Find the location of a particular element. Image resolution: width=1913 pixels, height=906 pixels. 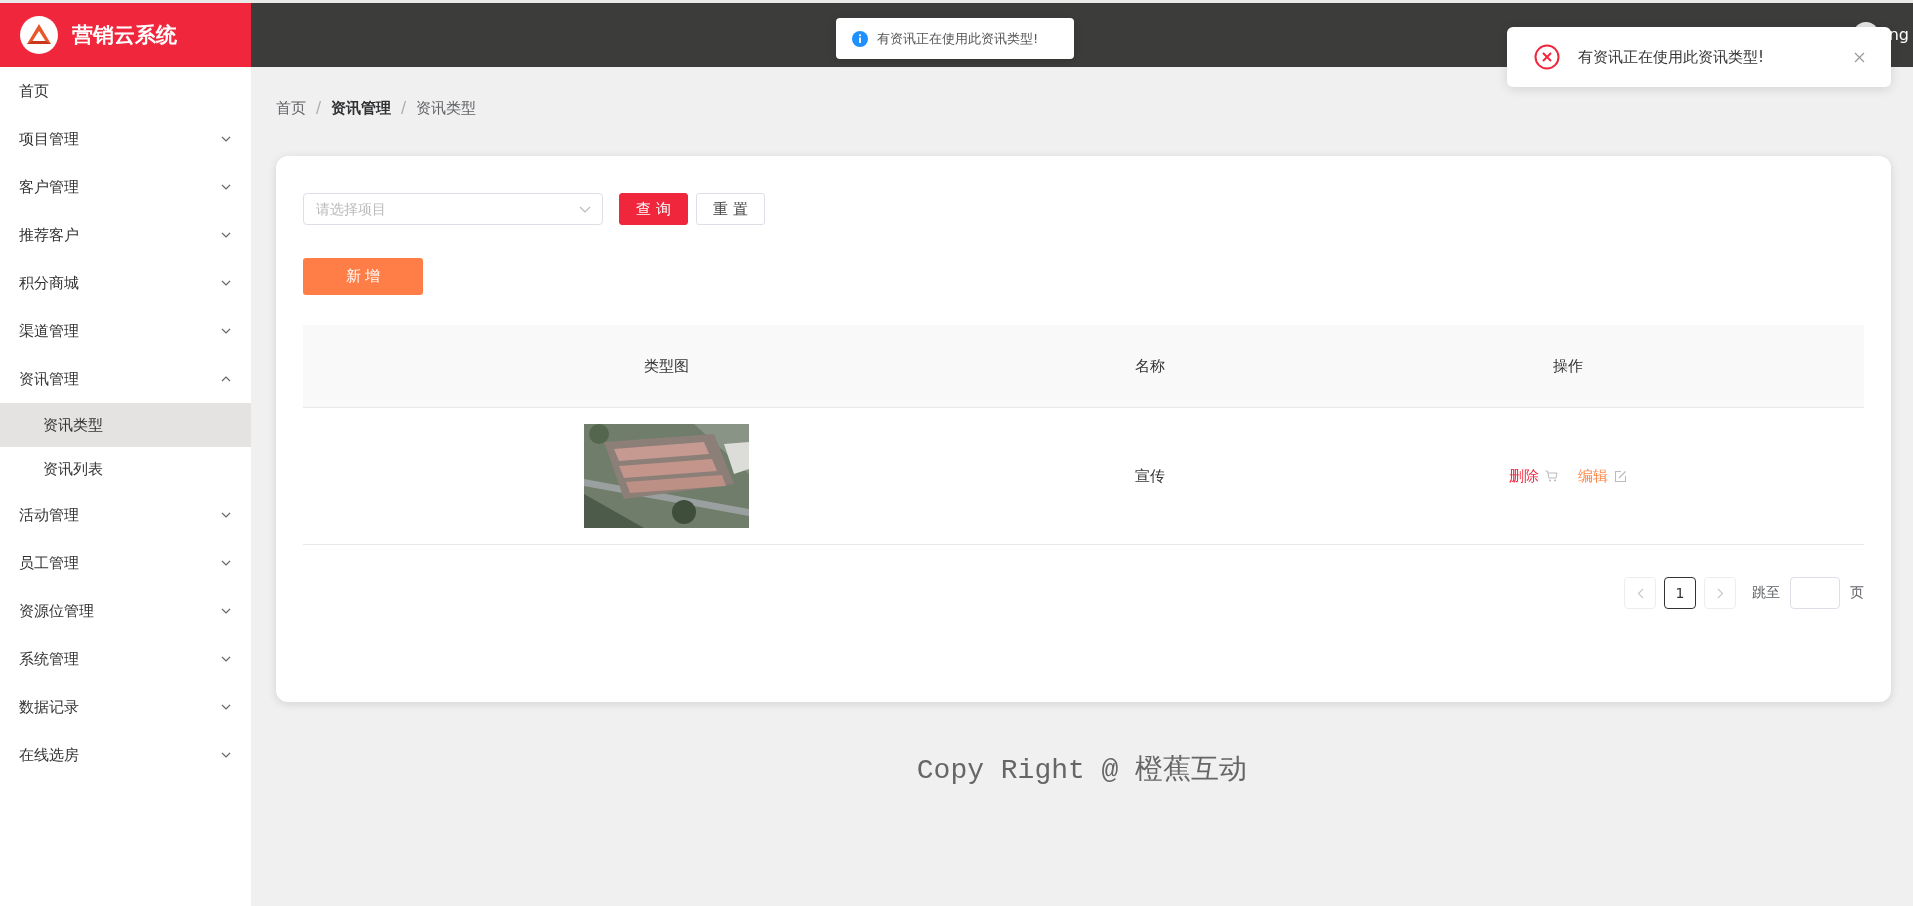

logo-icon is located at coordinates (39, 35).